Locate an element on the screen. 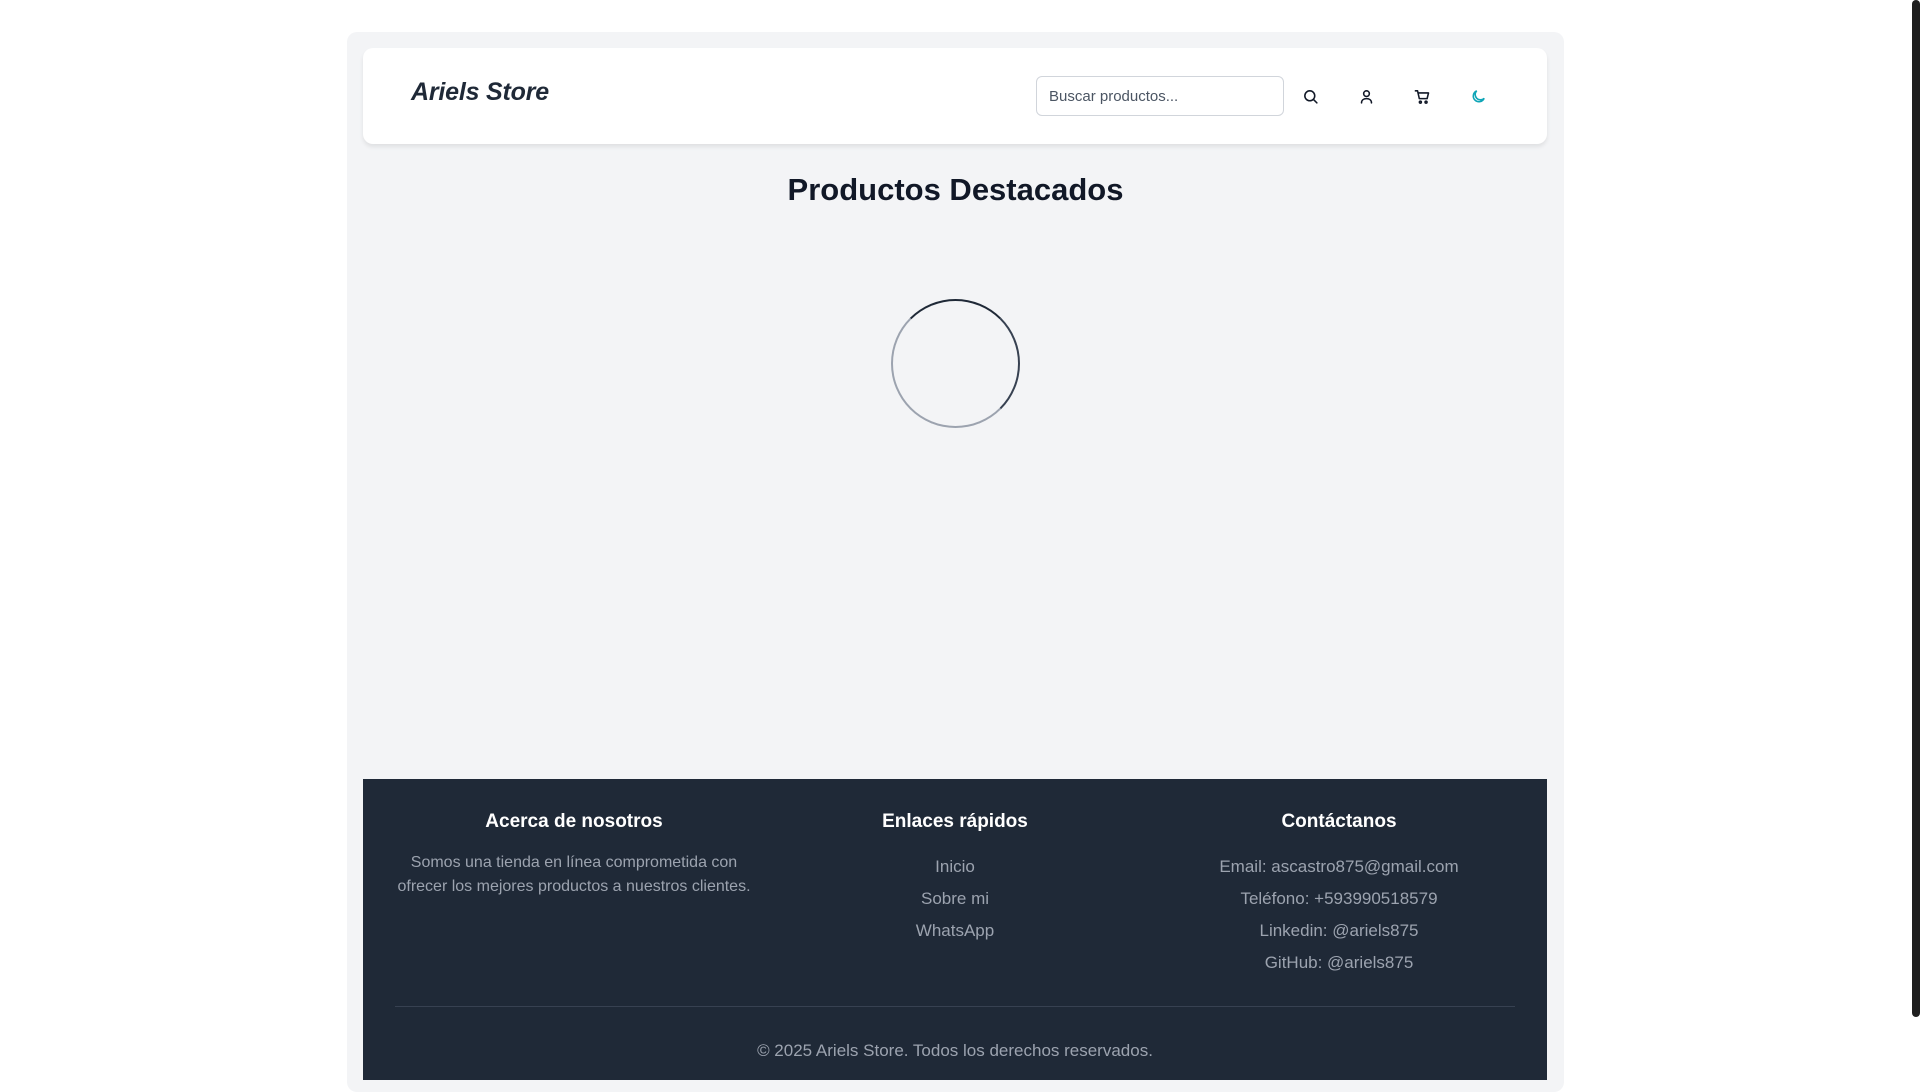 The height and width of the screenshot is (1092, 1920). footer-about-heading: Acerca de nosotros is located at coordinates (574, 821).